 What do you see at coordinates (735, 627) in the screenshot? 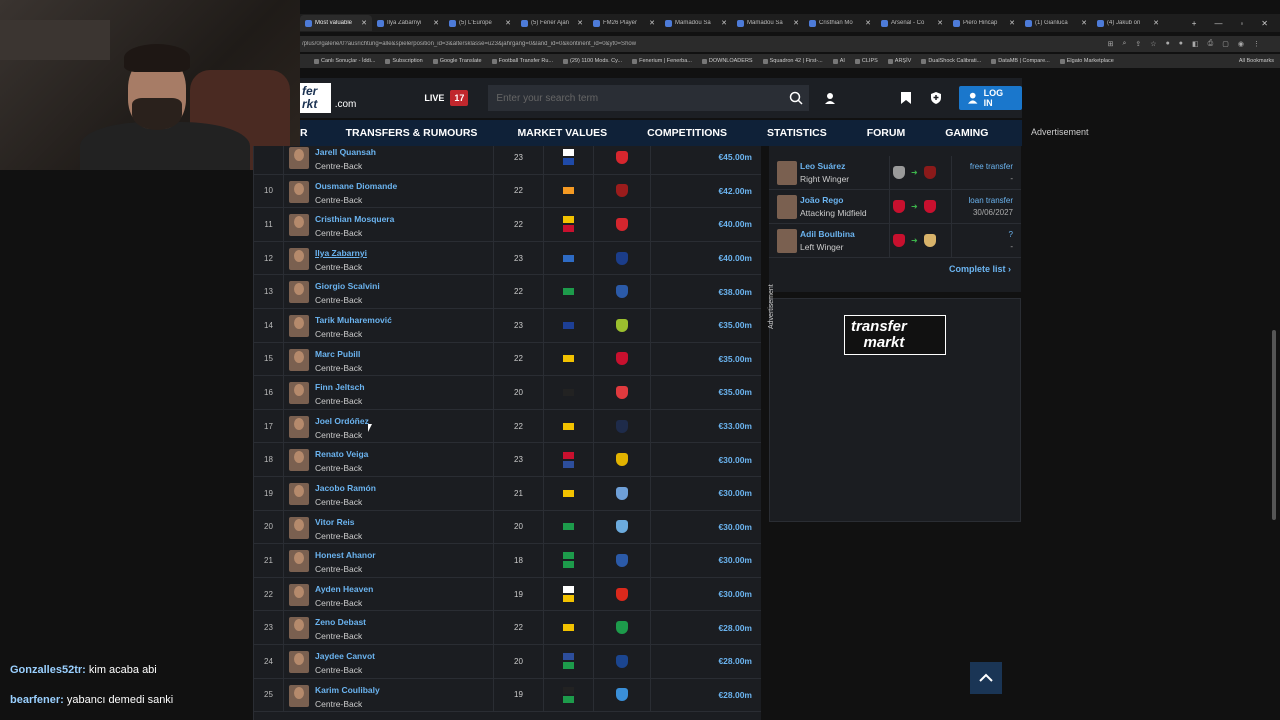
I see `market-value-link: €28.00m` at bounding box center [735, 627].